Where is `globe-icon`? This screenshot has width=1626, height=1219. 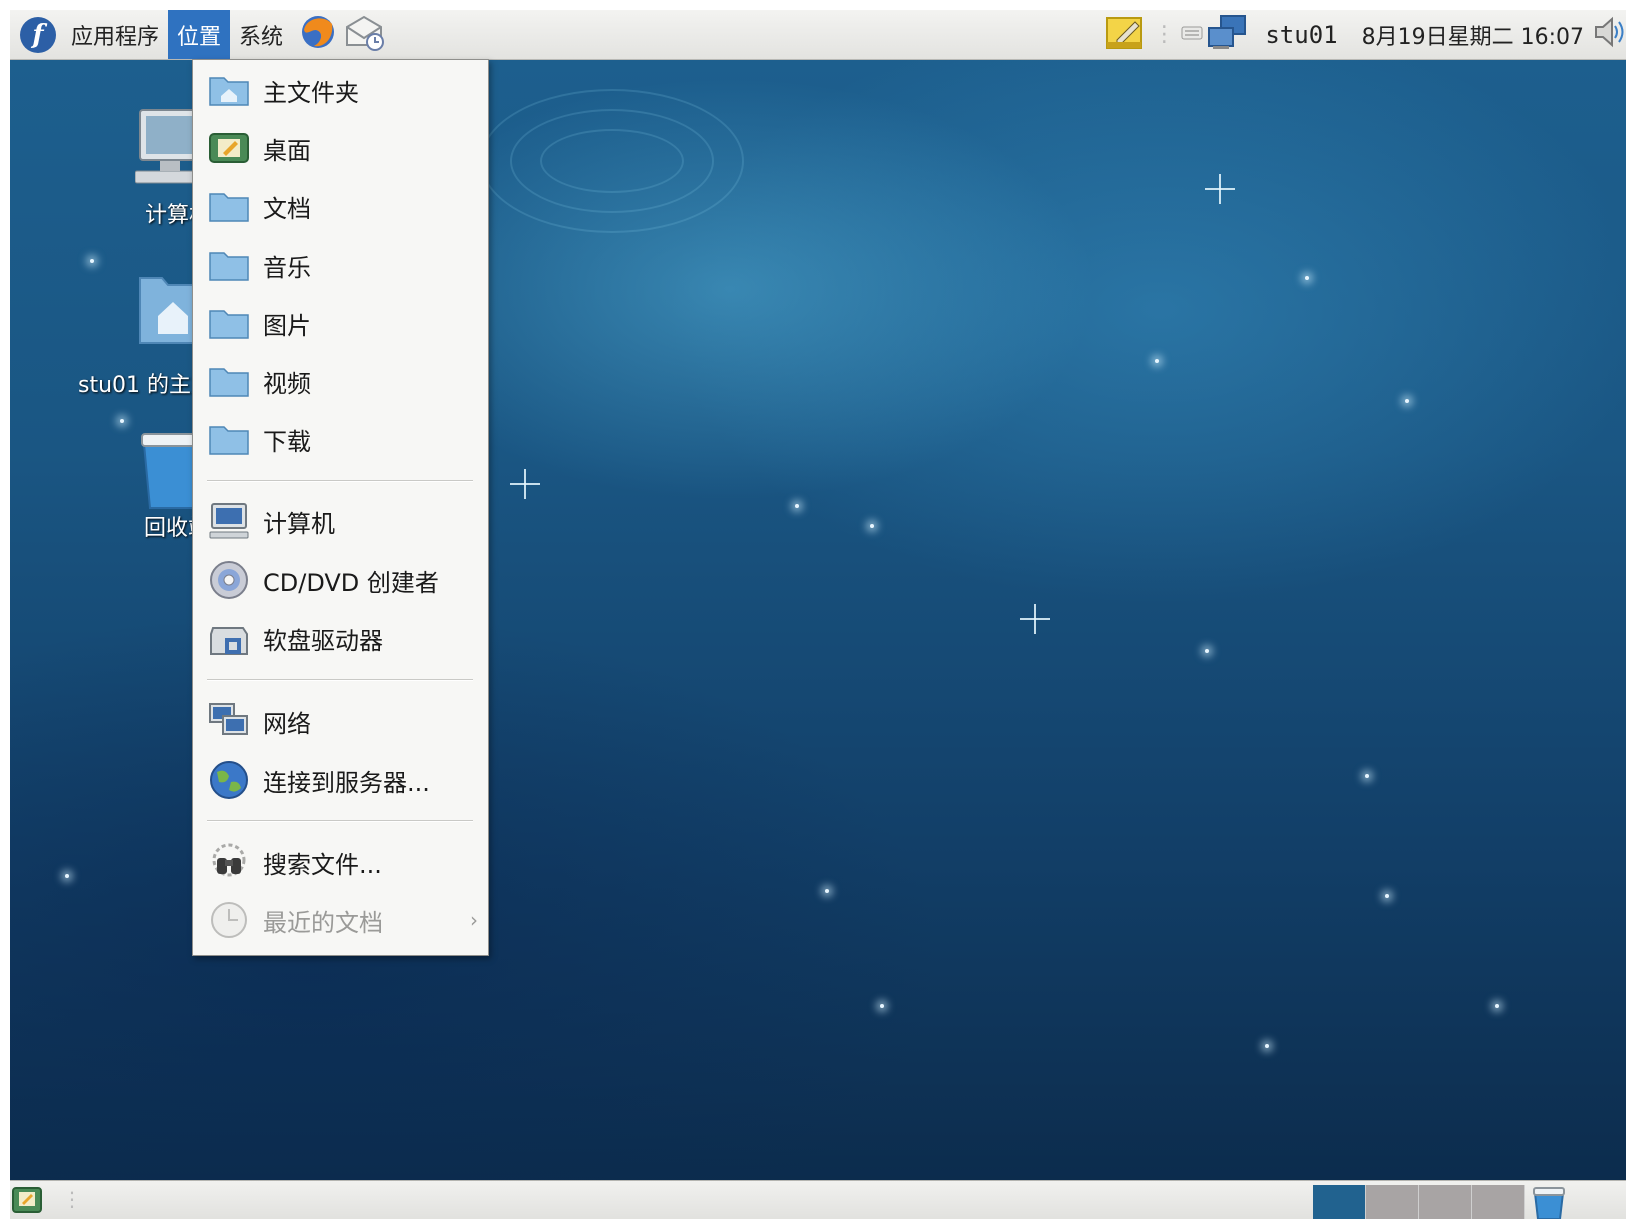 globe-icon is located at coordinates (229, 780).